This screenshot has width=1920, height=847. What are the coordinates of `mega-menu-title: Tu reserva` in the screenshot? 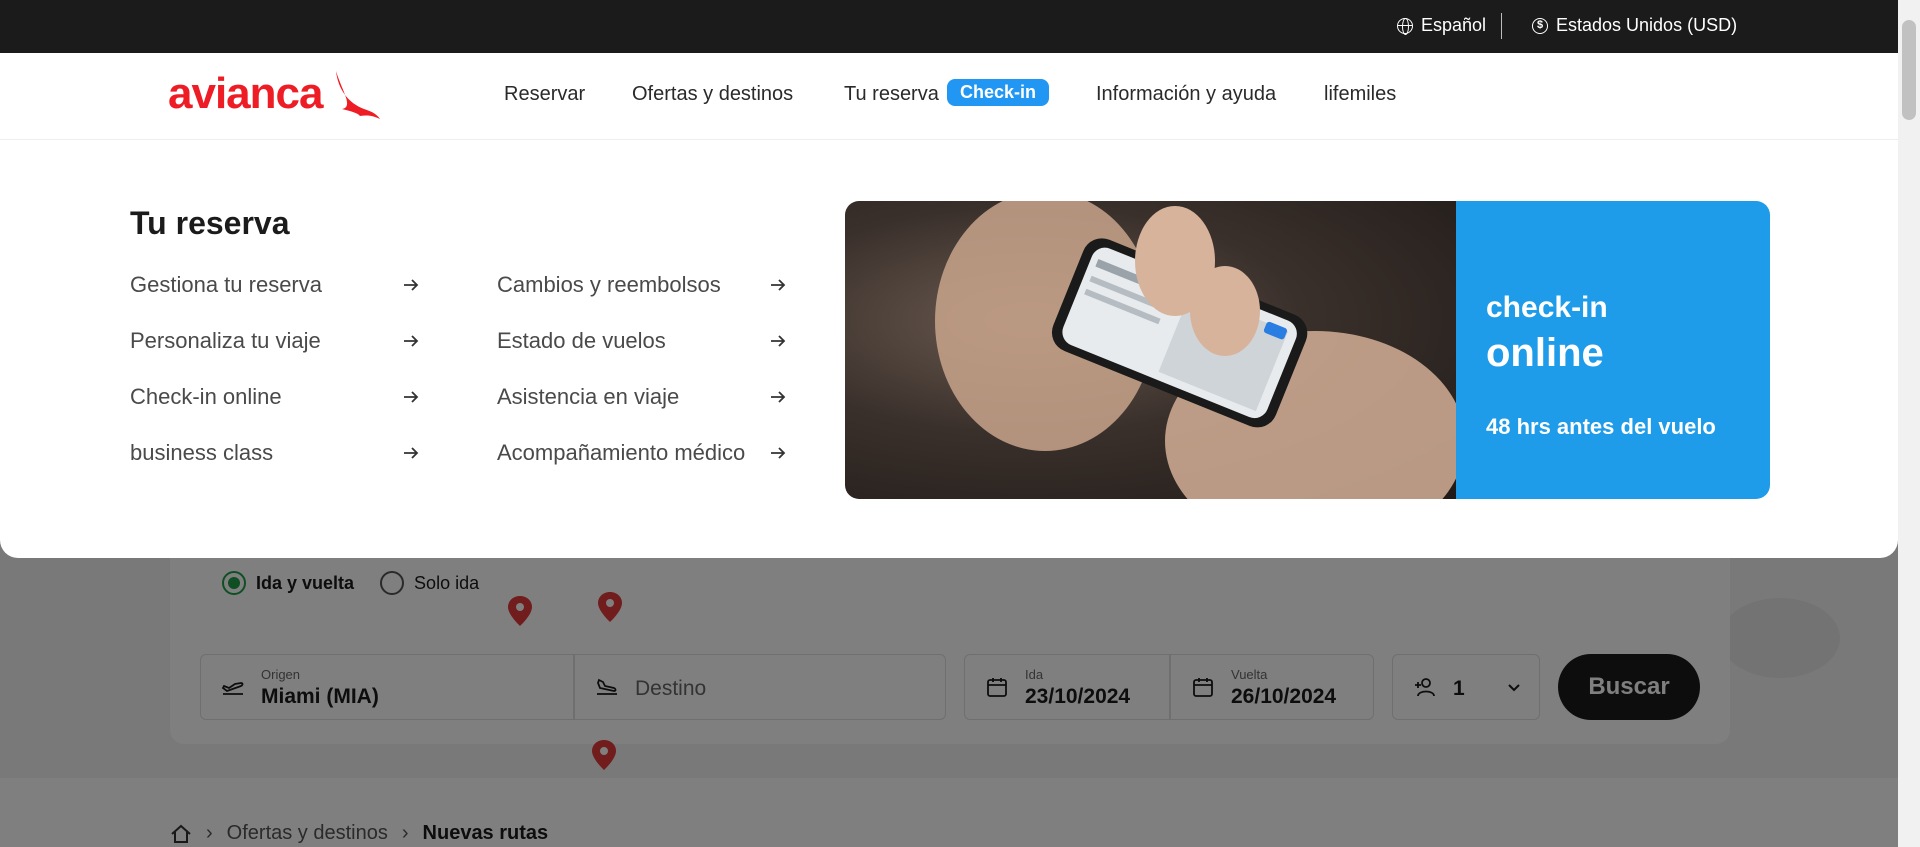 It's located at (210, 223).